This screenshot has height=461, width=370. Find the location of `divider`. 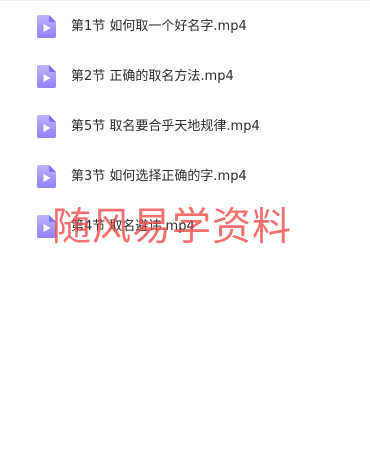

divider is located at coordinates (185, 0).